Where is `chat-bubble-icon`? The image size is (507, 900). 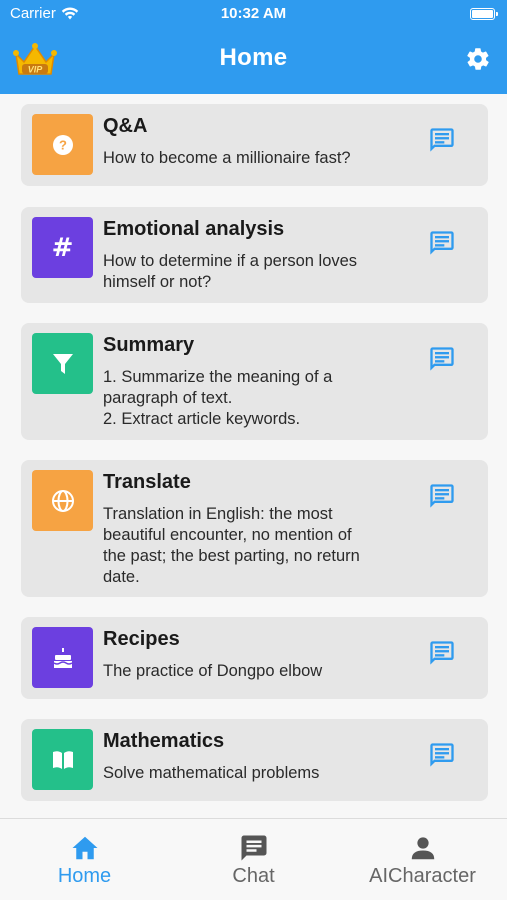 chat-bubble-icon is located at coordinates (253, 848).